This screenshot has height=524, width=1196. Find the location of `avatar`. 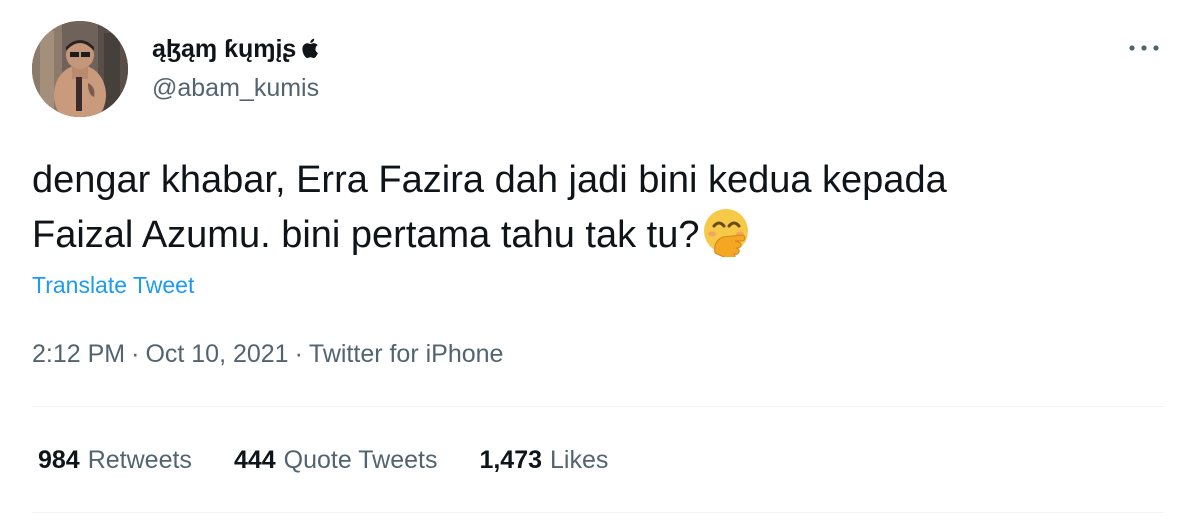

avatar is located at coordinates (80, 69).